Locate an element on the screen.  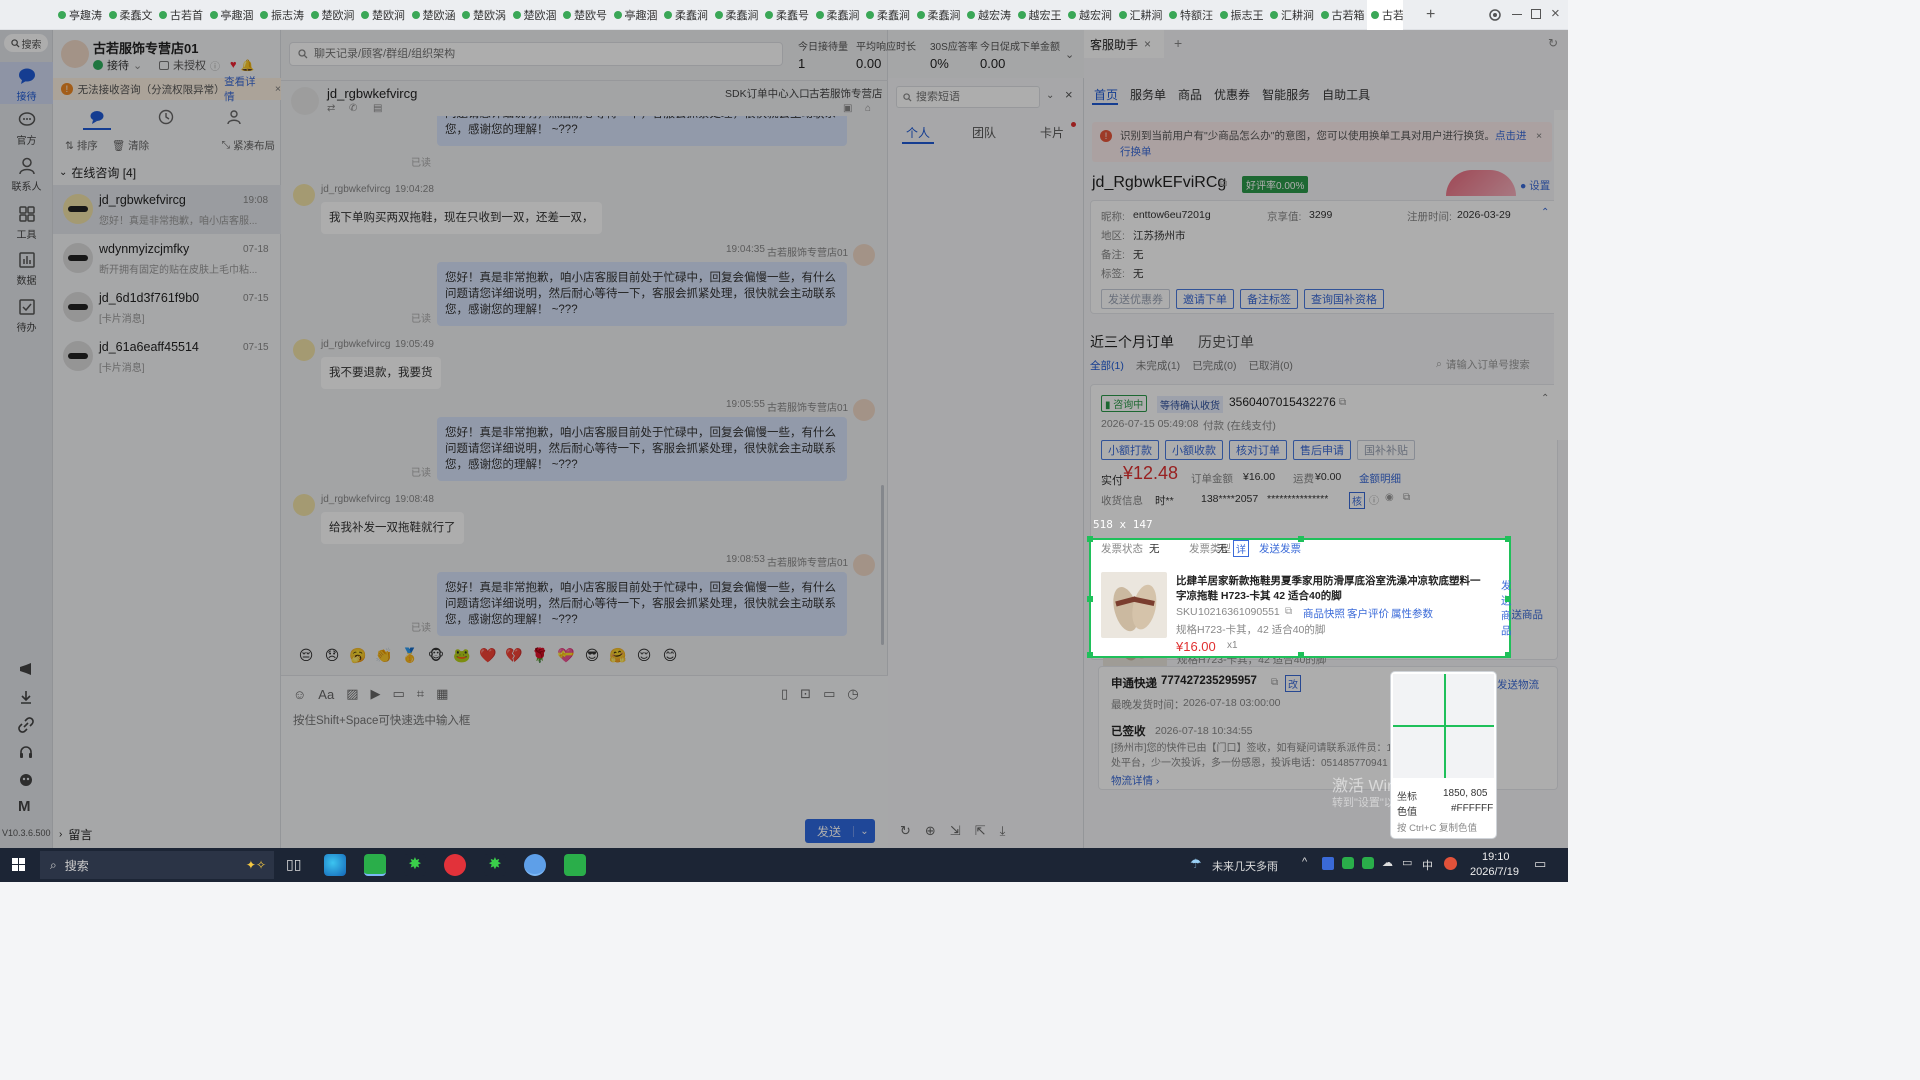
shop-tab: 楚欧号 is located at coordinates (584, 15).